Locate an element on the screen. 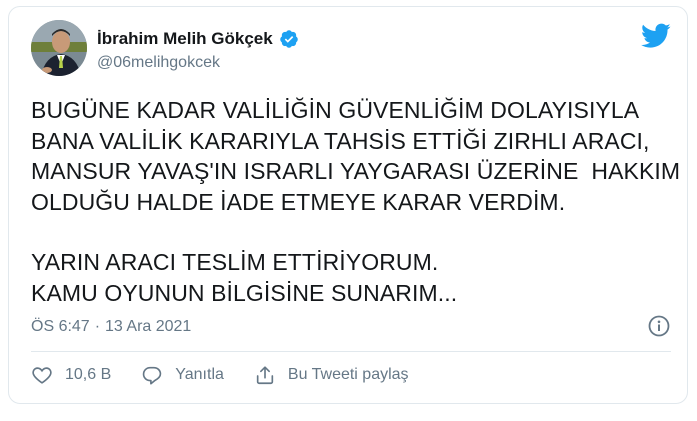 This screenshot has width=697, height=421. verified-badge-icon is located at coordinates (289, 39).